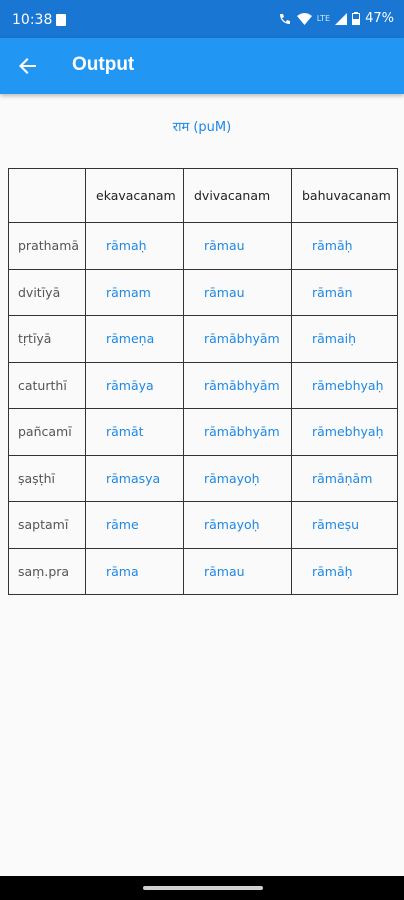 This screenshot has height=900, width=404. I want to click on table-row: ṣaṣṭhī rāmasya rāmayoḥ rāmāṇām, so click(203, 478).